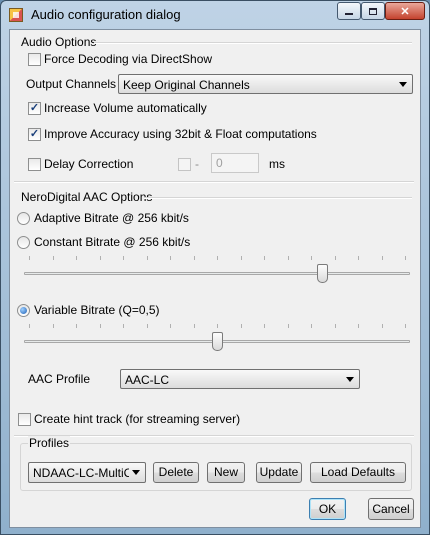 The width and height of the screenshot is (430, 535). Describe the element at coordinates (34, 108) in the screenshot. I see `increase-volume-checkbox: ✓` at that location.